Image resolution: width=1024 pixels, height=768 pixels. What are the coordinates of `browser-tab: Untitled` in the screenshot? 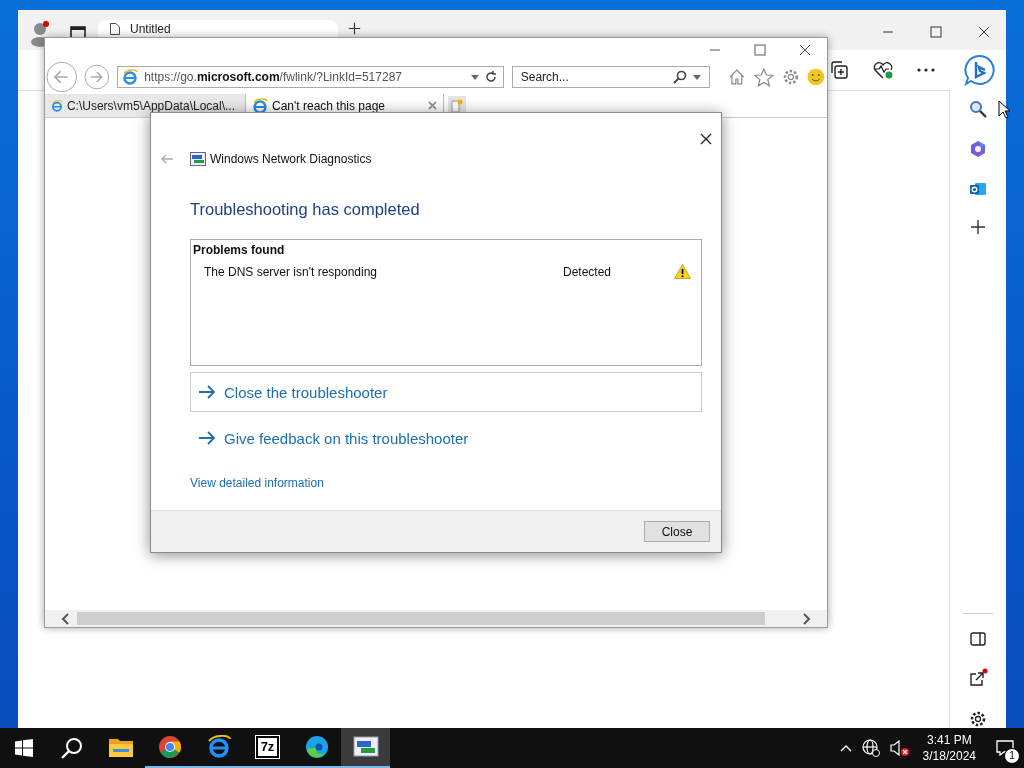 It's located at (218, 28).